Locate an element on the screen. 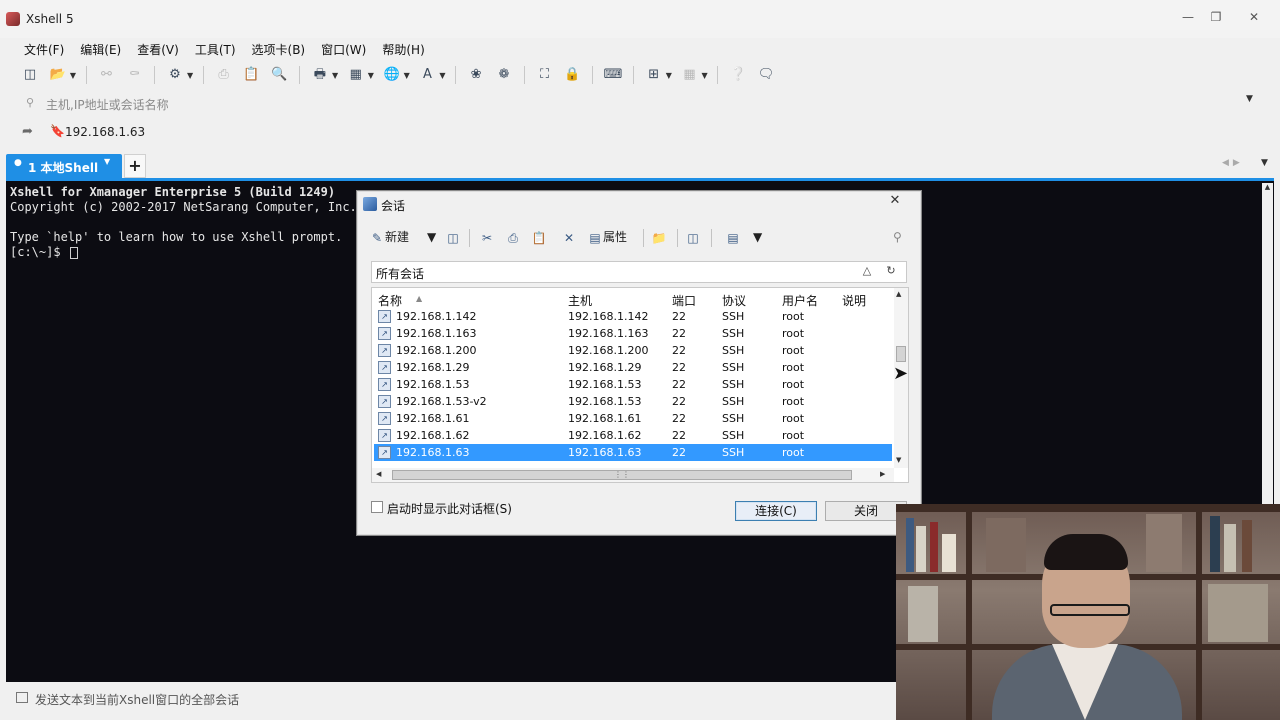 This screenshot has height=720, width=1280. column-host: 主机 is located at coordinates (580, 300).